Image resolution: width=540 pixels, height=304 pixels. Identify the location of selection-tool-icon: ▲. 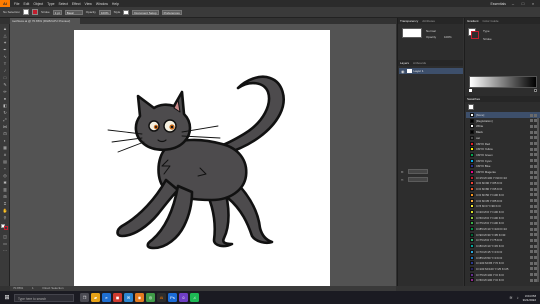
(5, 28).